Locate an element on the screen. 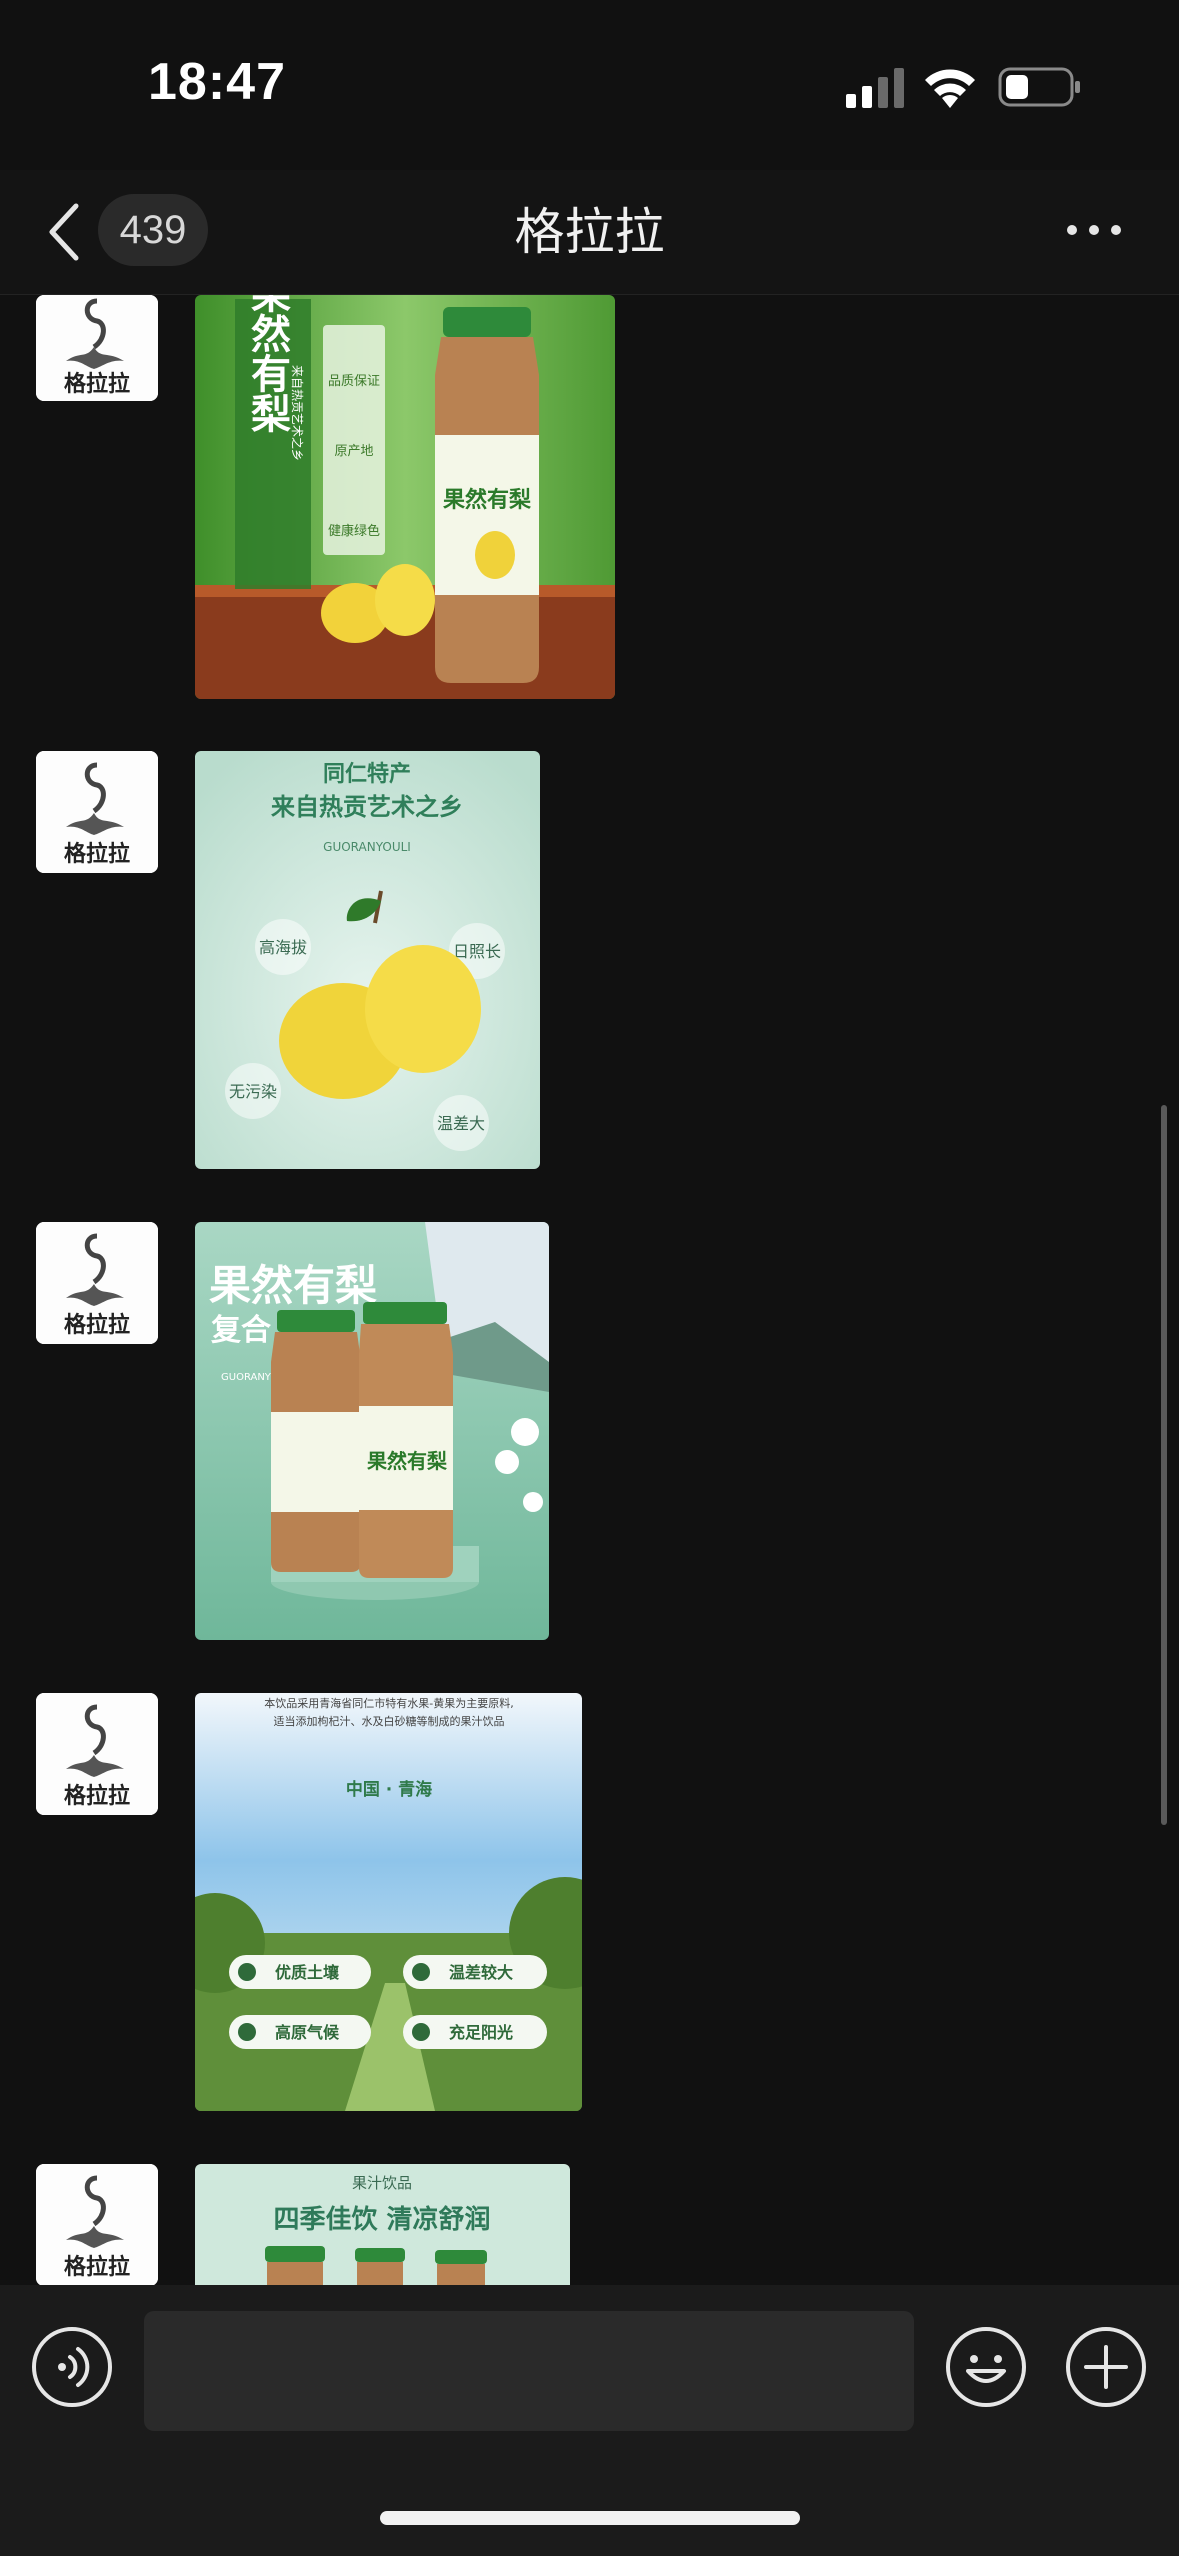 The width and height of the screenshot is (1179, 2556). promo-brand: GUORANYO is located at coordinates (249, 1377).